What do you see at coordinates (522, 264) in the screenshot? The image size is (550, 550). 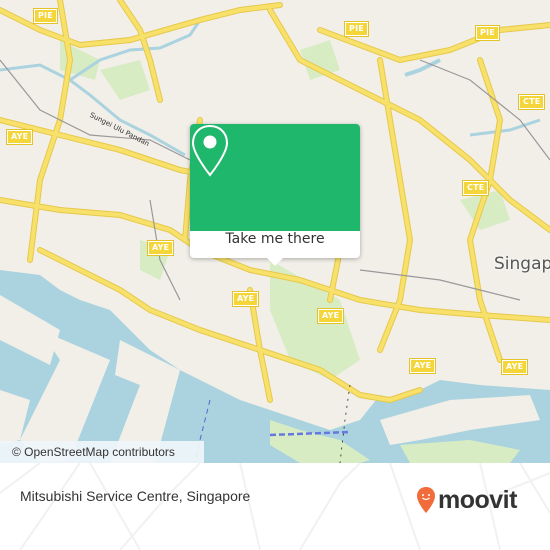 I see `city-label: Singap` at bounding box center [522, 264].